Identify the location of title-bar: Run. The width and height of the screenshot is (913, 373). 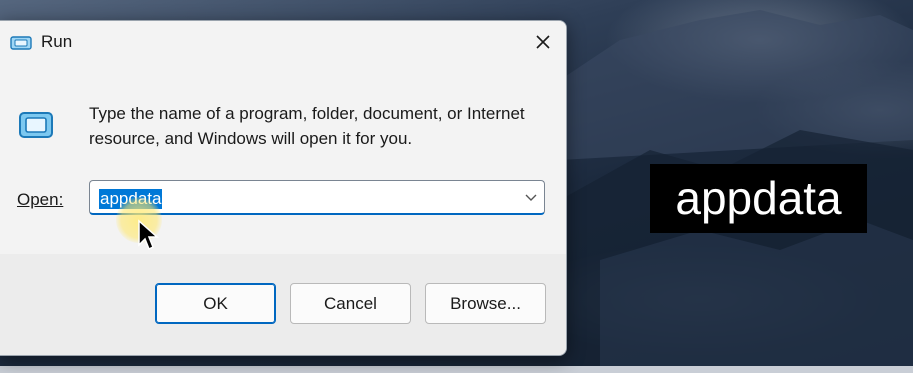
(283, 43).